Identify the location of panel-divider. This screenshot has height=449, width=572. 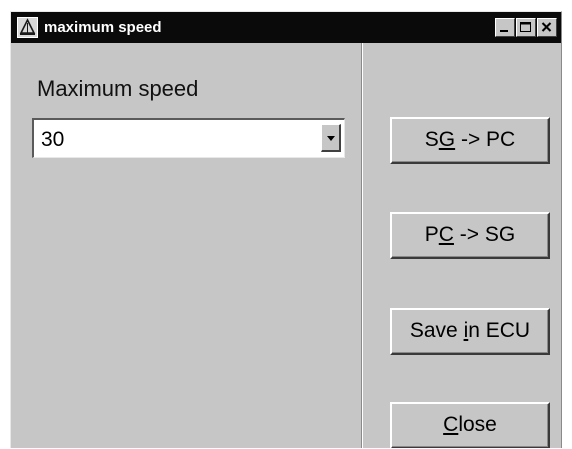
(362, 245).